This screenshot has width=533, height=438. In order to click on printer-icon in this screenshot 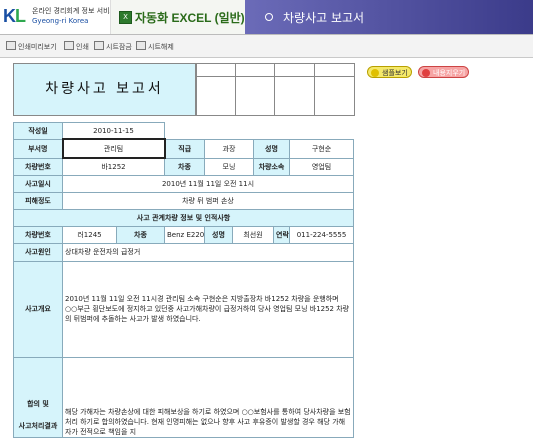, I will do `click(69, 45)`.